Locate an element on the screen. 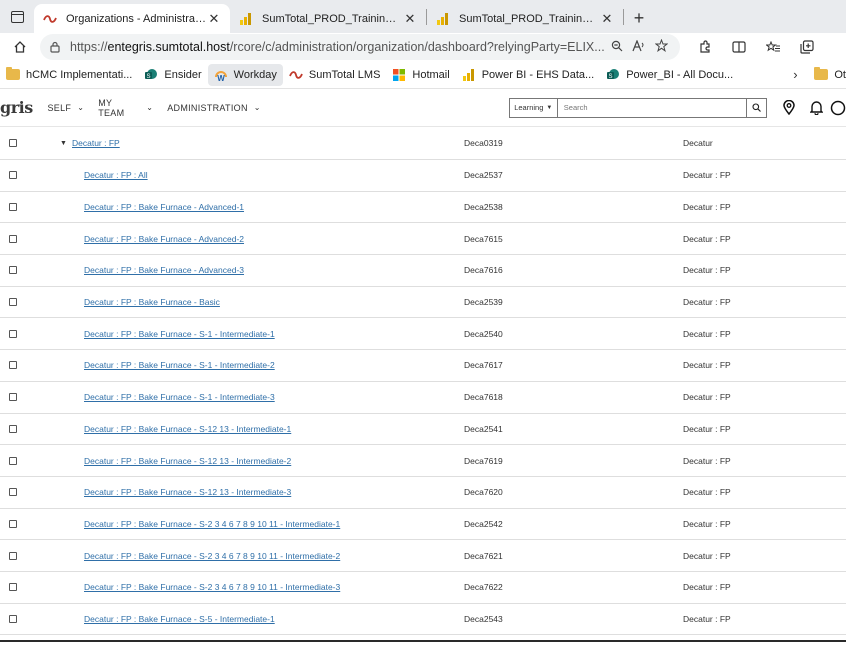  tab-training-metric-1: SumTotal_PROD_Training_Metric ✕ is located at coordinates (328, 18).